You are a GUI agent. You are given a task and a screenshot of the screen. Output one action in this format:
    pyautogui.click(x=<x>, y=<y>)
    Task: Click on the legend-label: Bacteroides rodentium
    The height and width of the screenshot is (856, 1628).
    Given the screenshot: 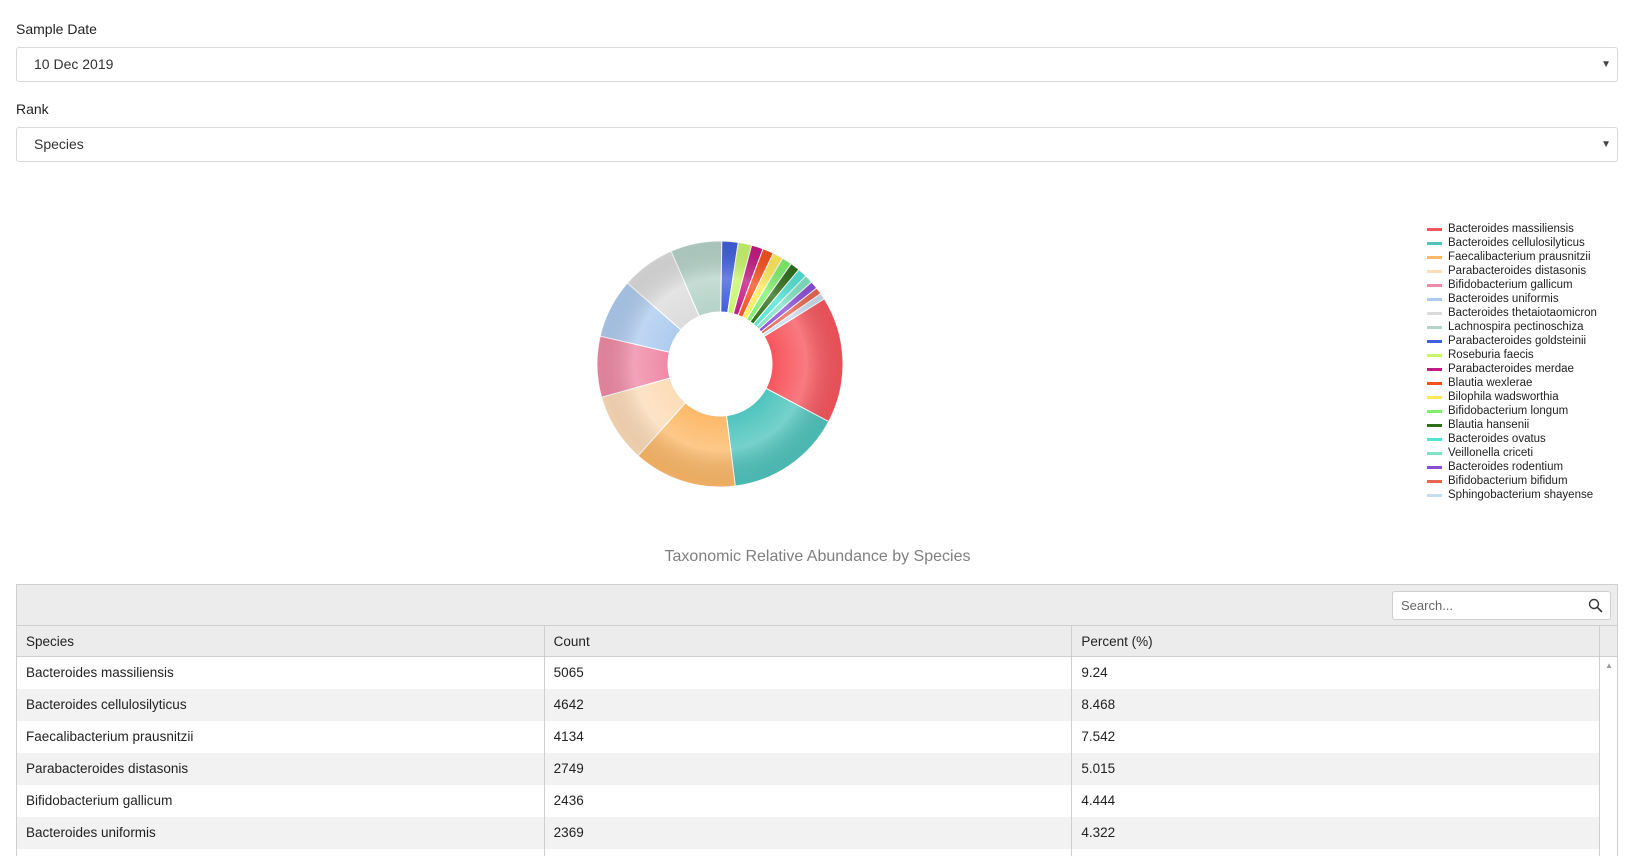 What is the action you would take?
    pyautogui.click(x=1506, y=467)
    